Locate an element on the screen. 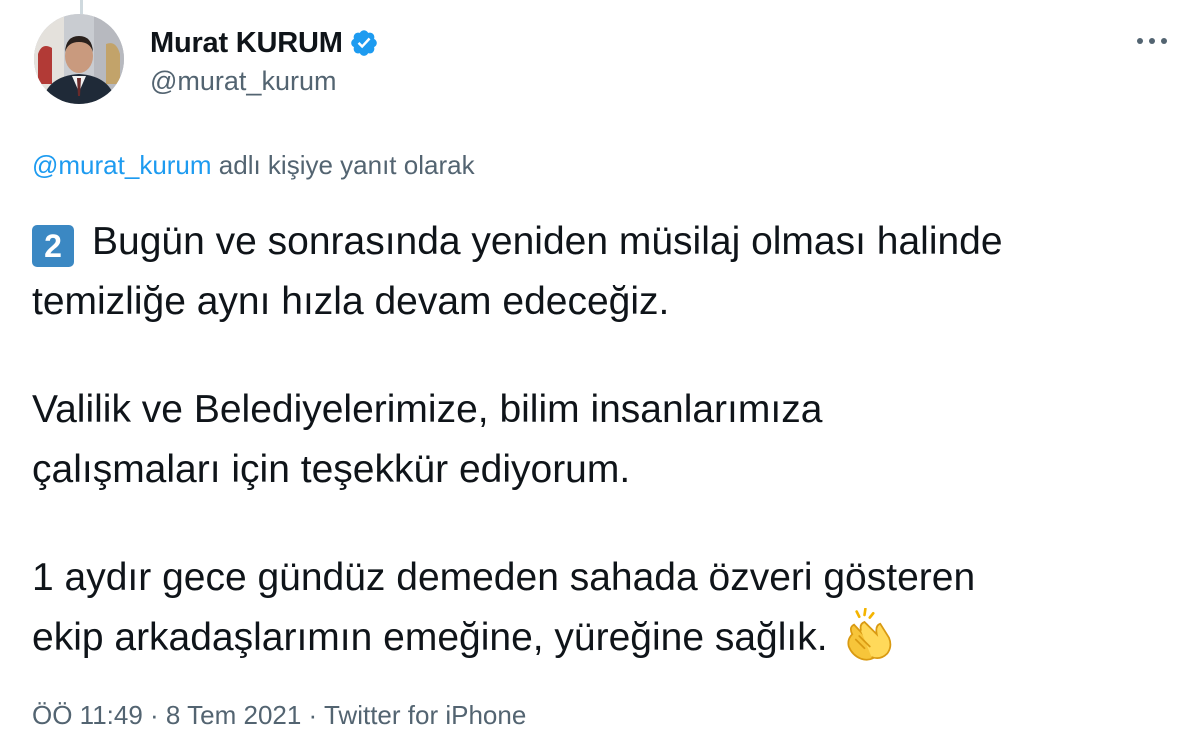 Image resolution: width=1200 pixels, height=753 pixels. reply-mention-link: @murat_kurum is located at coordinates (122, 165).